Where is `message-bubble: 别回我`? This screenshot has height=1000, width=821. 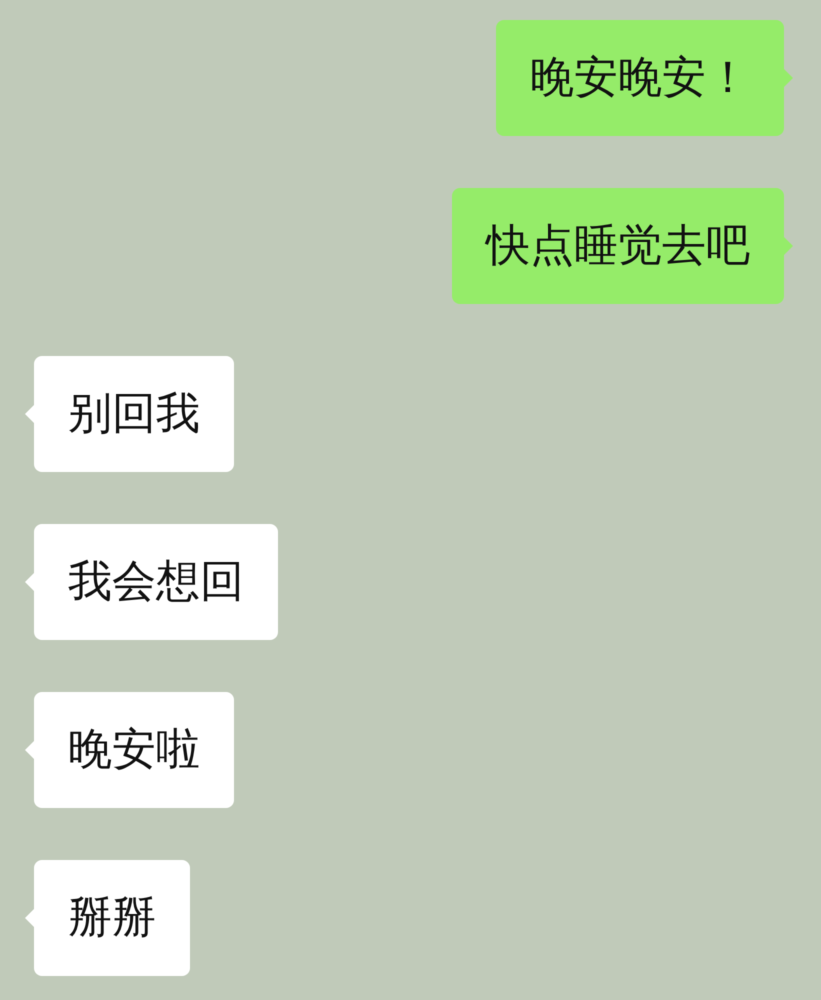 message-bubble: 别回我 is located at coordinates (134, 414).